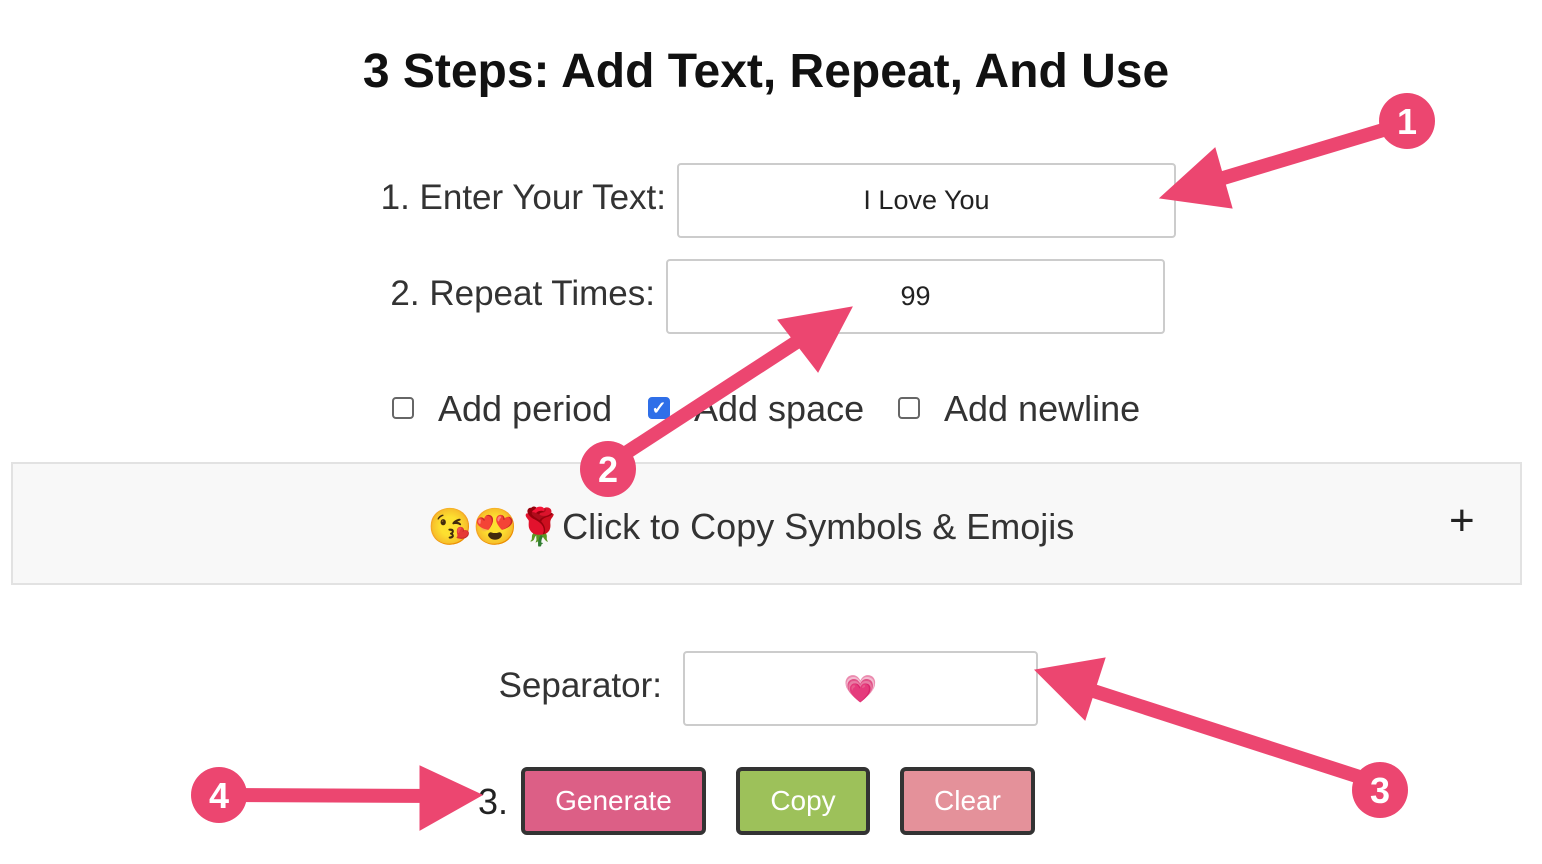  What do you see at coordinates (1380, 790) in the screenshot?
I see `annotation-number-3: 3` at bounding box center [1380, 790].